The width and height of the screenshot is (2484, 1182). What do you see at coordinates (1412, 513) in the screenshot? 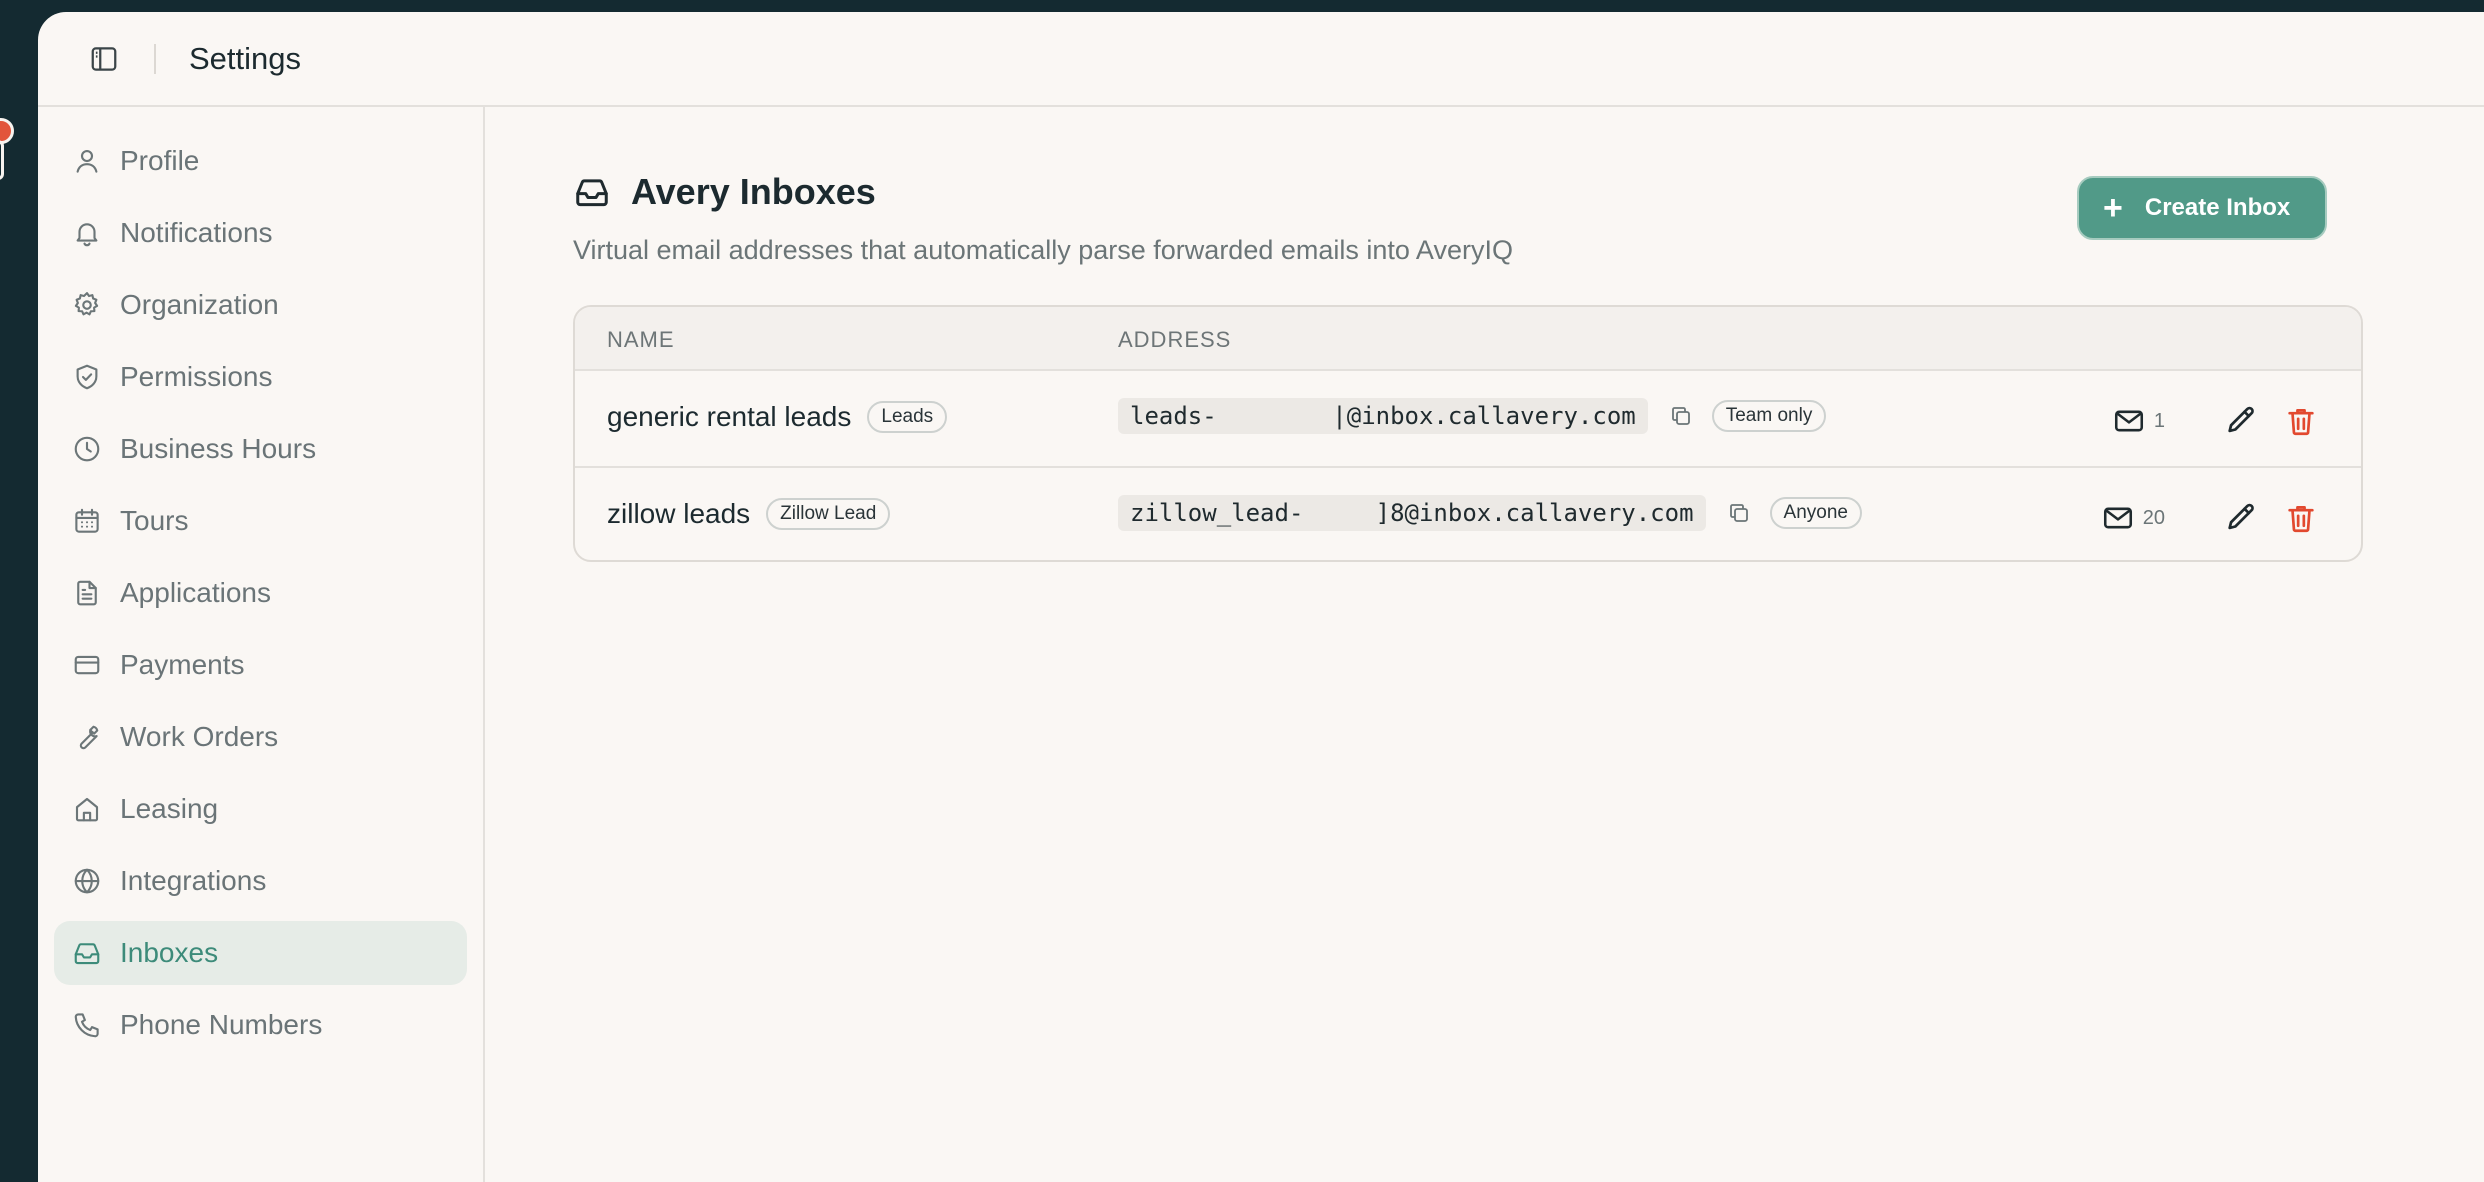
I see `inbox-address: zillow_lead- ]8@inbox.callavery.com` at bounding box center [1412, 513].